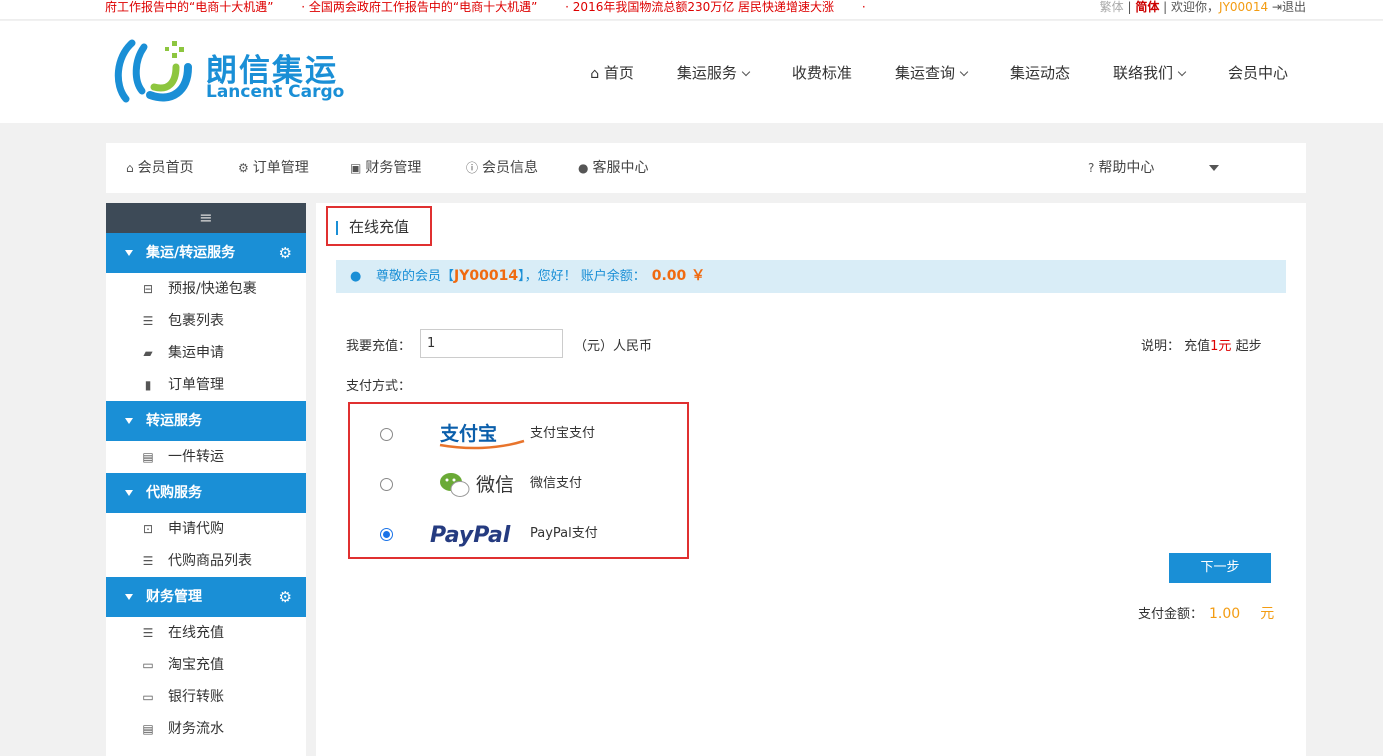 The height and width of the screenshot is (756, 1383). Describe the element at coordinates (206, 218) in the screenshot. I see `sidebar-toggle: ≡` at that location.